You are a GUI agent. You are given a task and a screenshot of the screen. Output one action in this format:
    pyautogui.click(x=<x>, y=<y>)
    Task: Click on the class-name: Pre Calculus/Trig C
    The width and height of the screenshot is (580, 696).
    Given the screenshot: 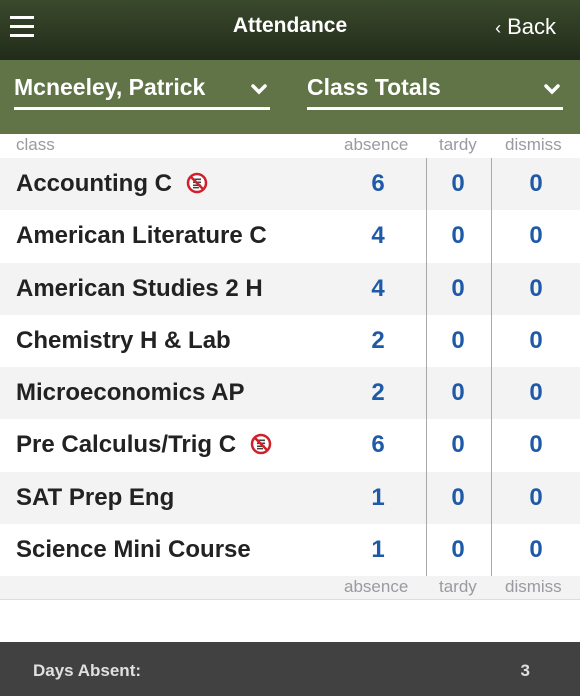 What is the action you would take?
    pyautogui.click(x=144, y=445)
    